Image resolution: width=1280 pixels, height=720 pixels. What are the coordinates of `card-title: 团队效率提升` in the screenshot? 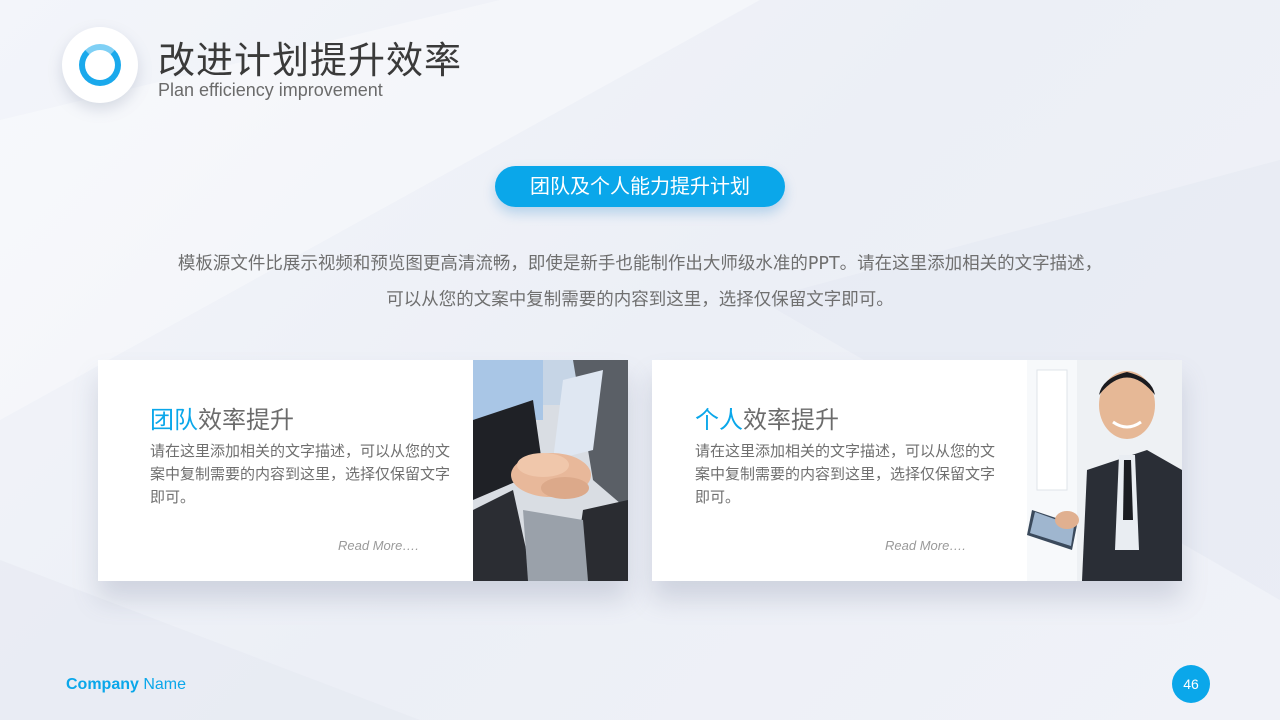 It's located at (222, 417).